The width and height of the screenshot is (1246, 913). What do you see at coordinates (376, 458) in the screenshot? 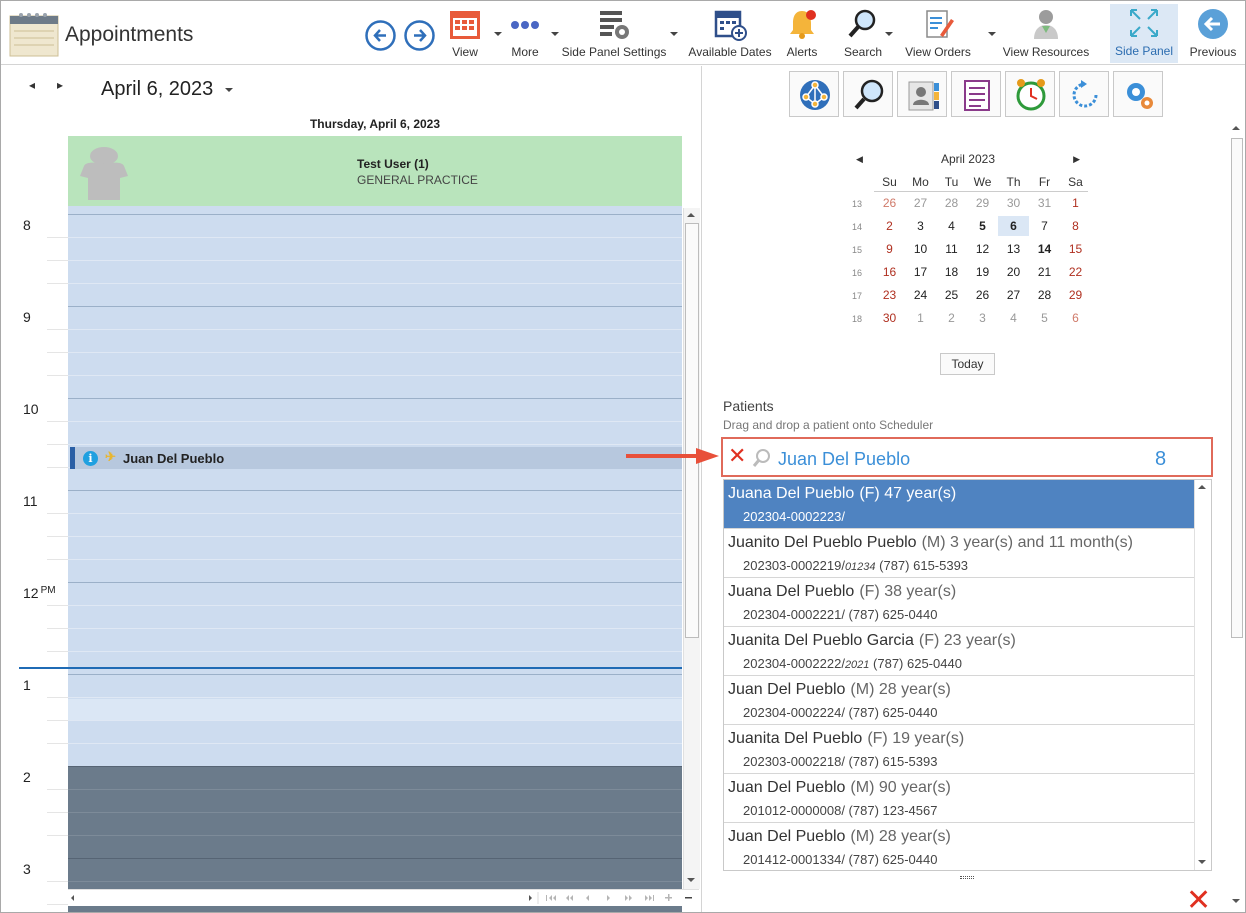
I see `appointment-block: i ✈ Juan Del Pueblo` at bounding box center [376, 458].